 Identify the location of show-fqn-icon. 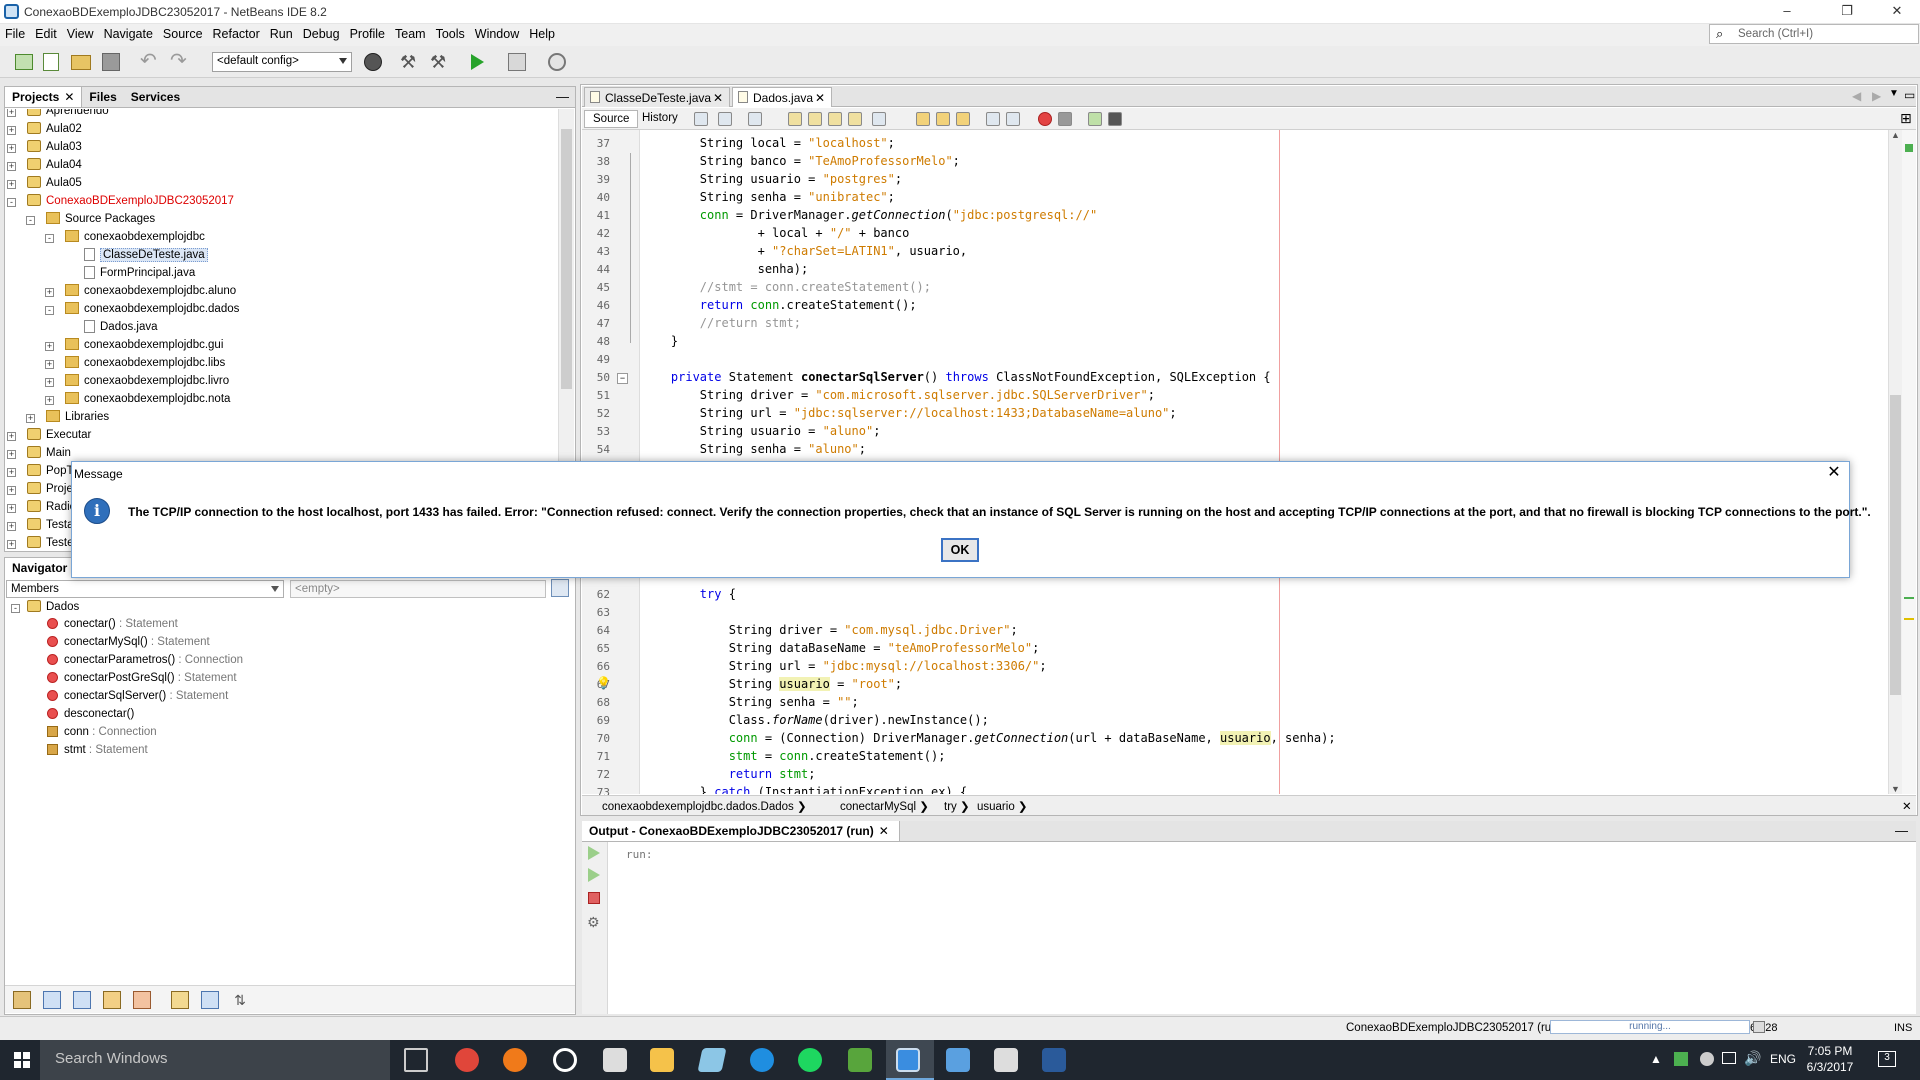
(180, 1000).